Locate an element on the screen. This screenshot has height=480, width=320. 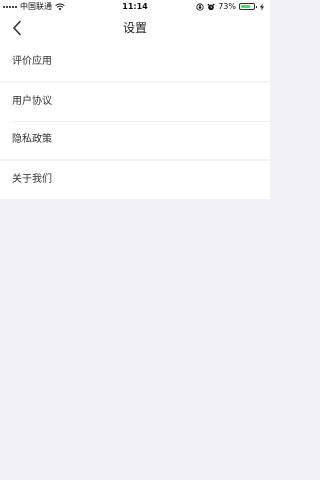
signal-icon is located at coordinates (10, 6).